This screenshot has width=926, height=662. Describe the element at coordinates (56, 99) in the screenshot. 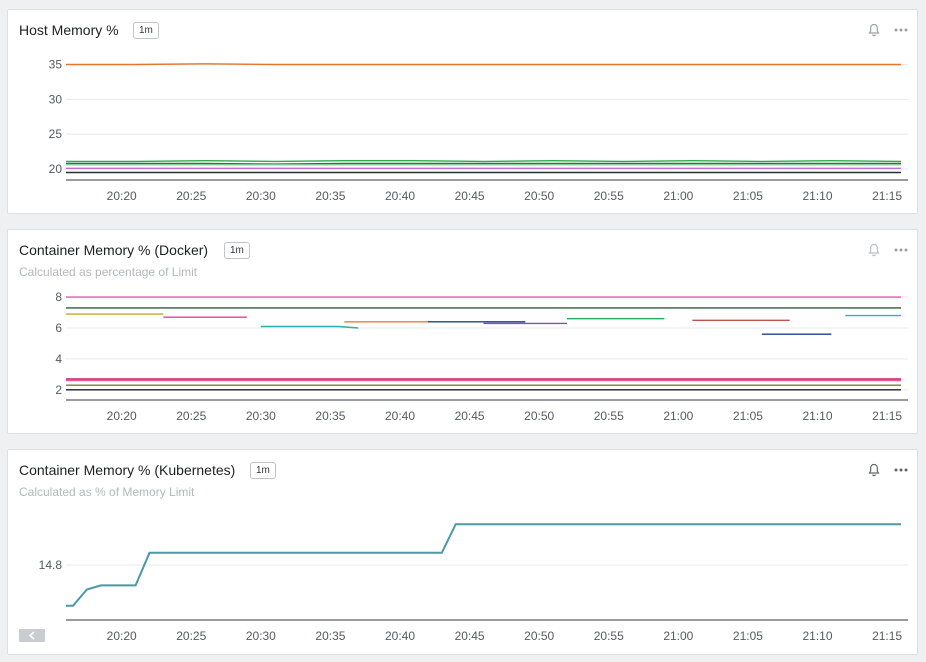

I see `y-tick-label: 30` at that location.